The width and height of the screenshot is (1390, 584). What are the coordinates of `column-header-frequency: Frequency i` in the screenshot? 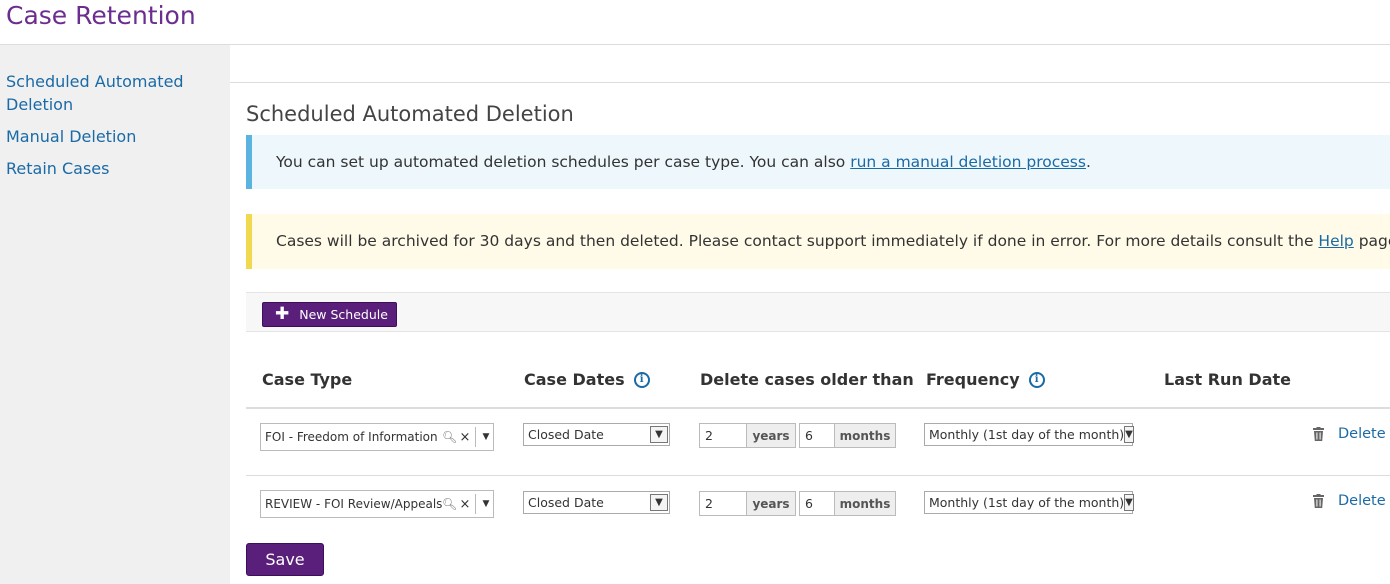 It's located at (985, 379).